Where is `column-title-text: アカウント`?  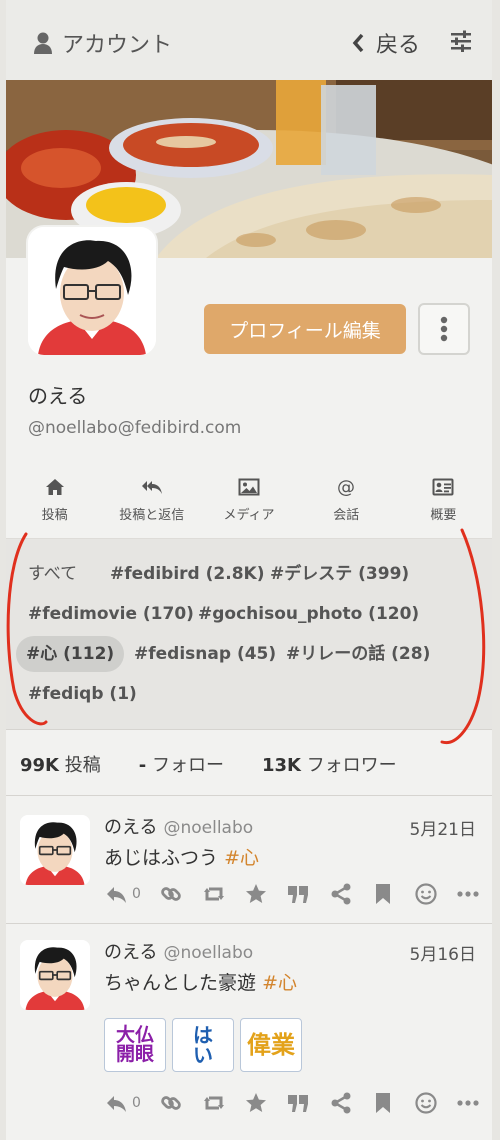 column-title-text: アカウント is located at coordinates (117, 45).